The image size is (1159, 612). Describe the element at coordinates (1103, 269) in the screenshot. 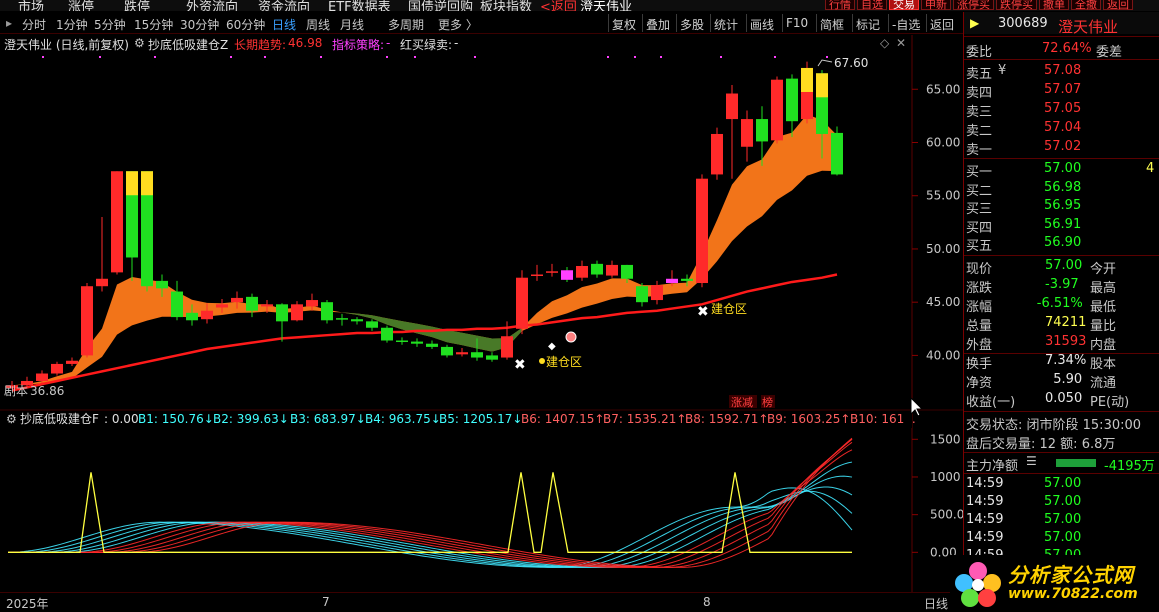

I see `stat-label-2: 今开` at that location.